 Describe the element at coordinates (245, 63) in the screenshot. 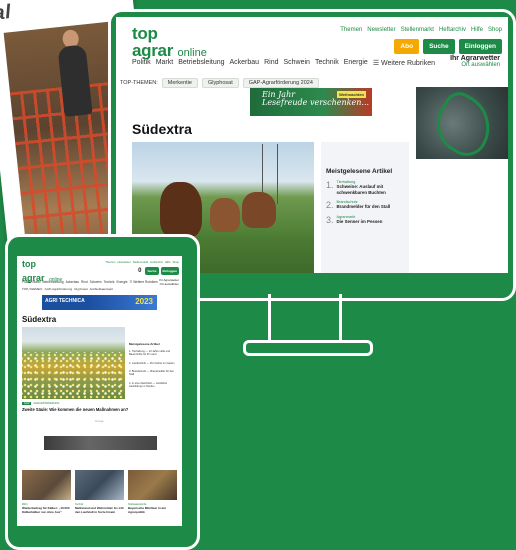

I see `nav-item-ackerbau: Ackerbau` at that location.